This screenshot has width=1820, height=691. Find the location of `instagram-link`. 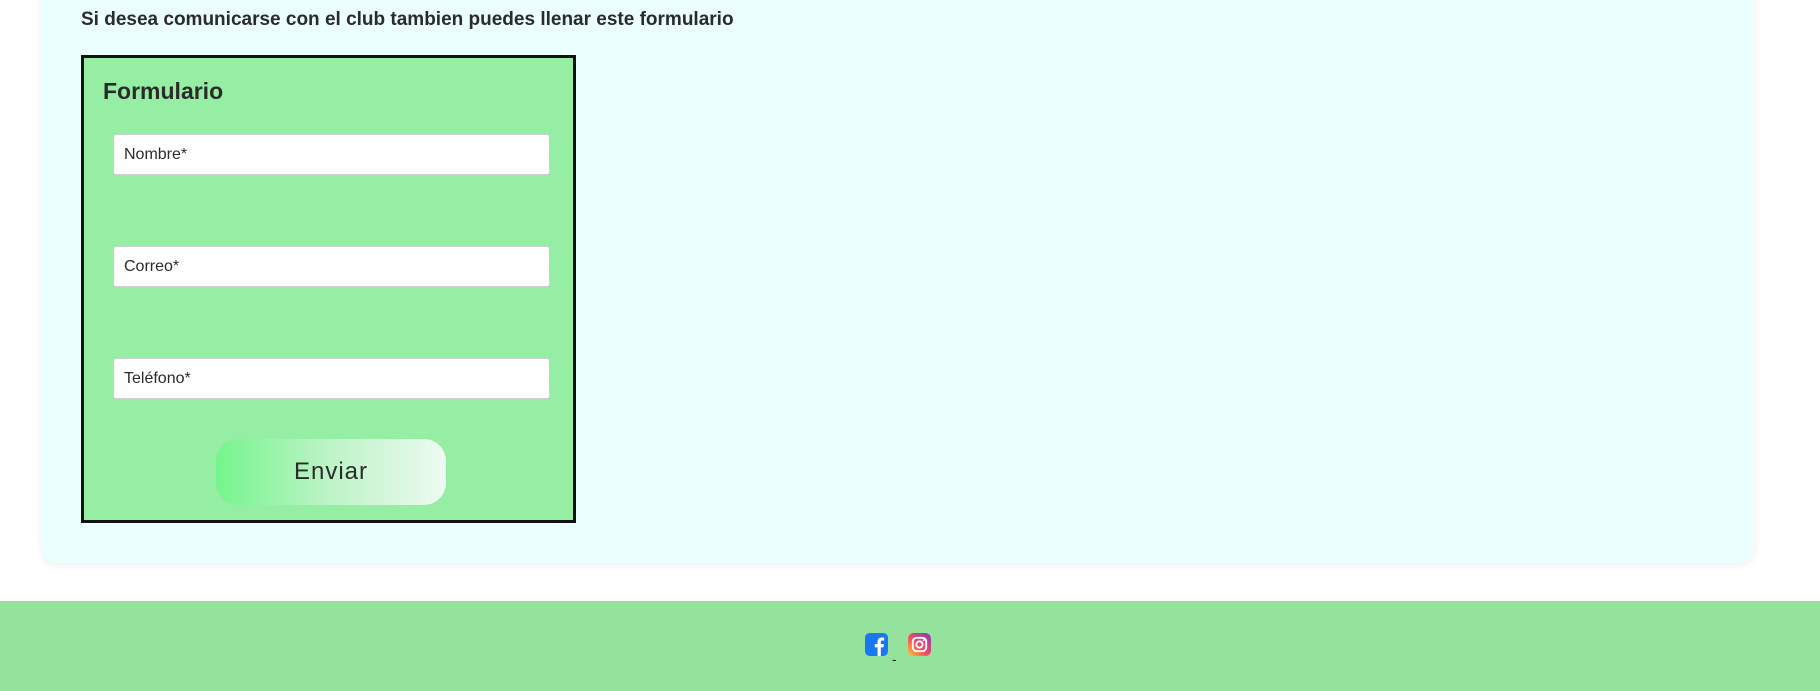

instagram-link is located at coordinates (919, 644).